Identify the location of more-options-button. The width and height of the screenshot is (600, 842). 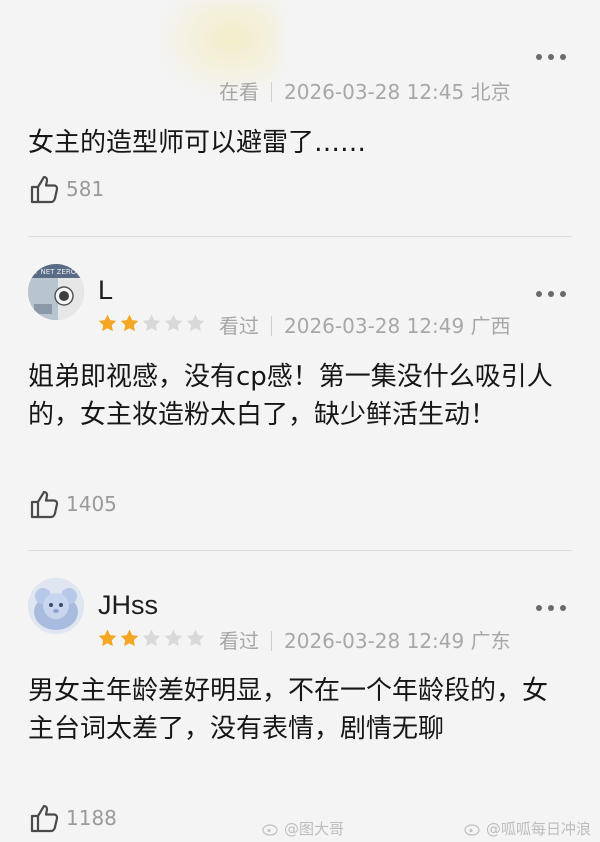
(551, 608).